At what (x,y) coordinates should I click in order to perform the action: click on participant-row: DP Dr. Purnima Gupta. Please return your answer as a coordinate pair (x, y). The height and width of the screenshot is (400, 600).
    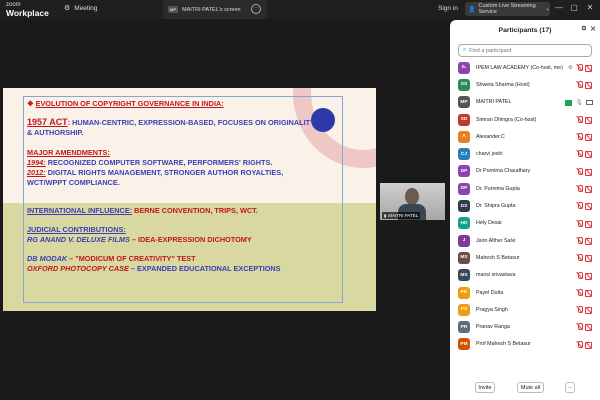
    Looking at the image, I should click on (525, 188).